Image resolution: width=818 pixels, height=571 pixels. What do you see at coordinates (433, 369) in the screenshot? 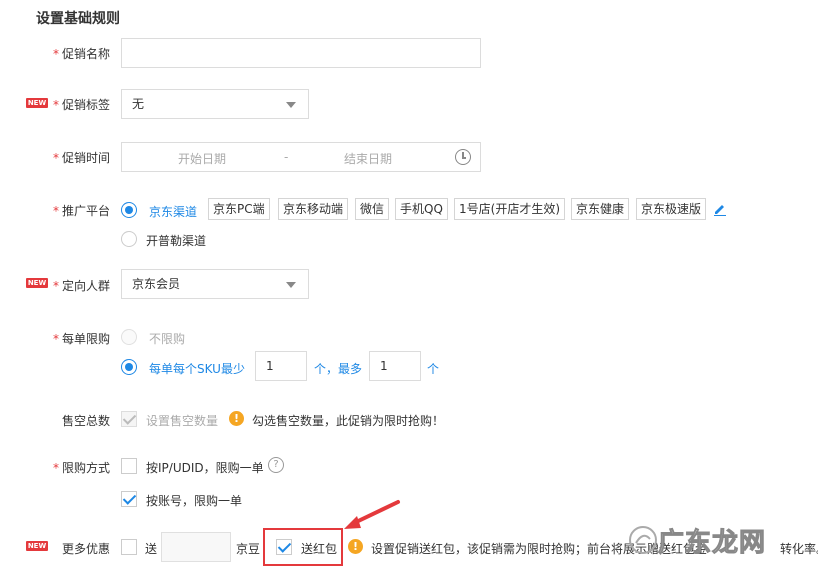
I see `limit-unit: 个` at bounding box center [433, 369].